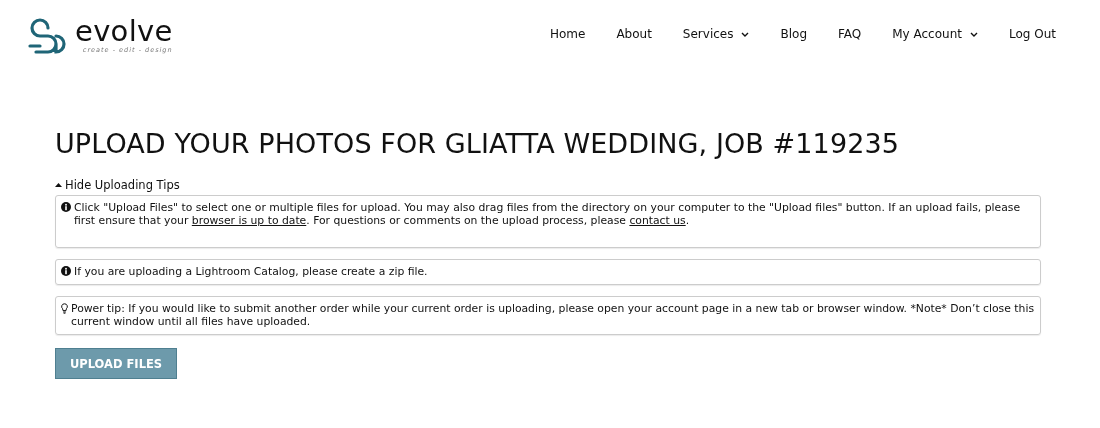 The height and width of the screenshot is (428, 1100). I want to click on logo-name: evolve, so click(124, 31).